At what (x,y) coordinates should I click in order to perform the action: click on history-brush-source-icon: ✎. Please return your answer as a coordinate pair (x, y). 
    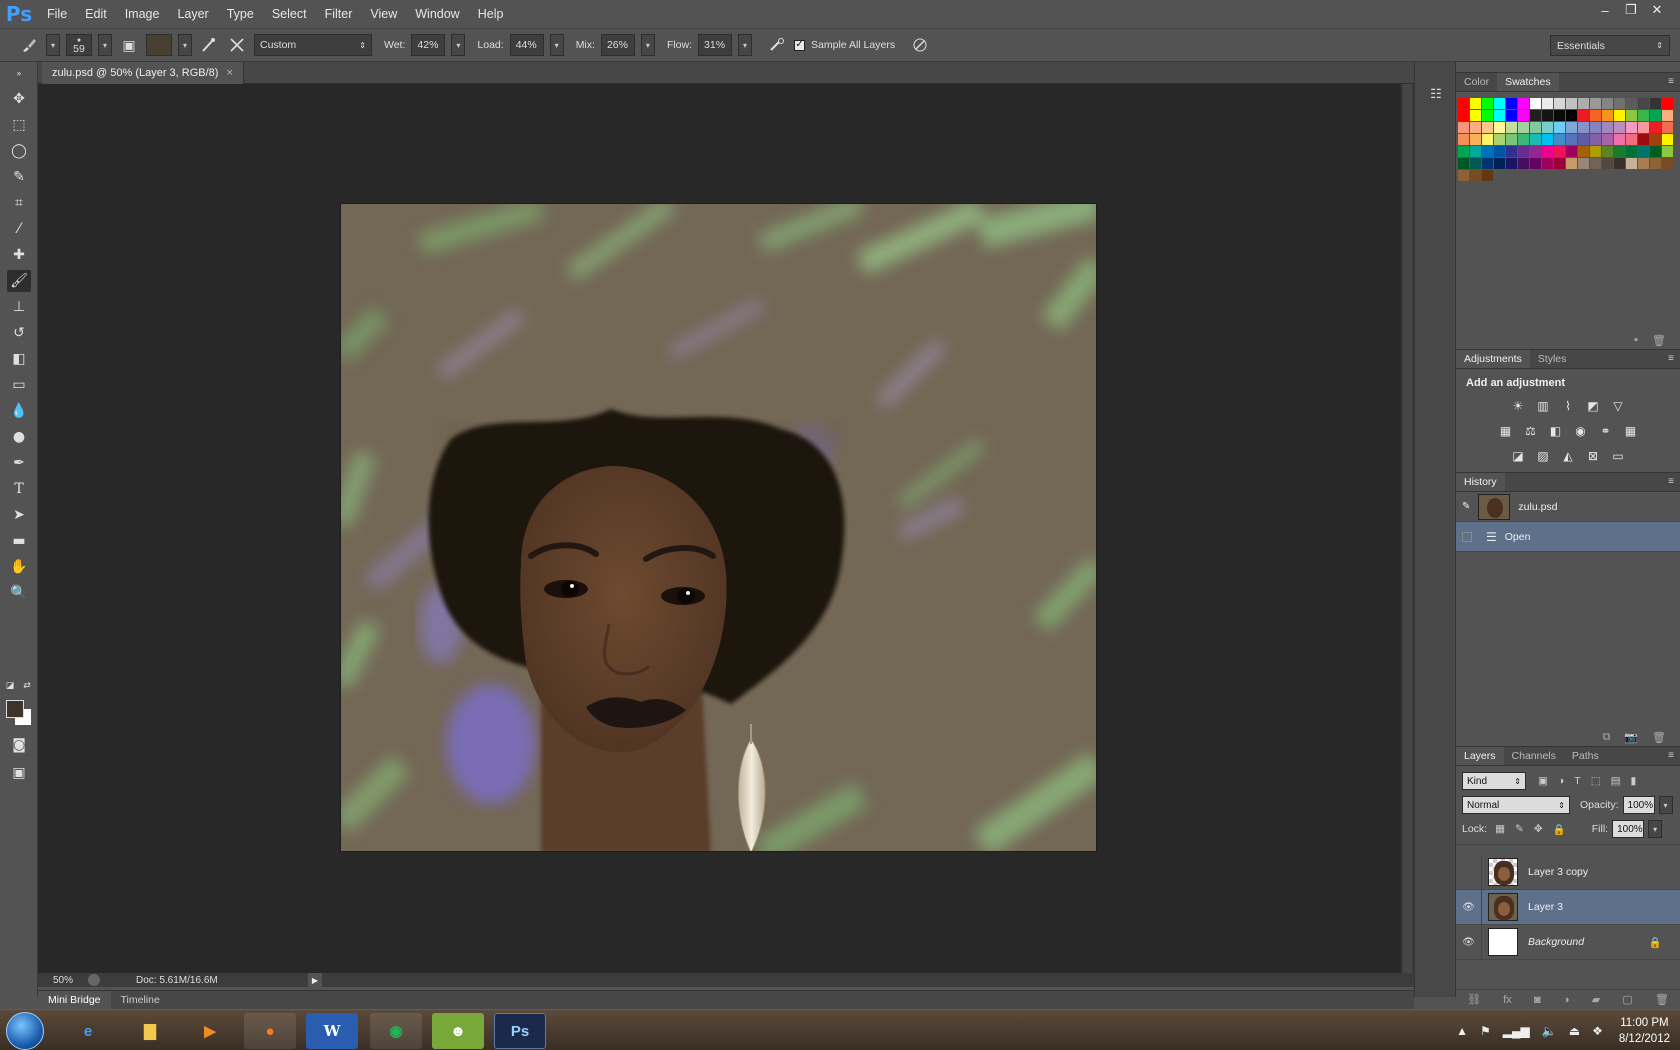
    Looking at the image, I should click on (1466, 506).